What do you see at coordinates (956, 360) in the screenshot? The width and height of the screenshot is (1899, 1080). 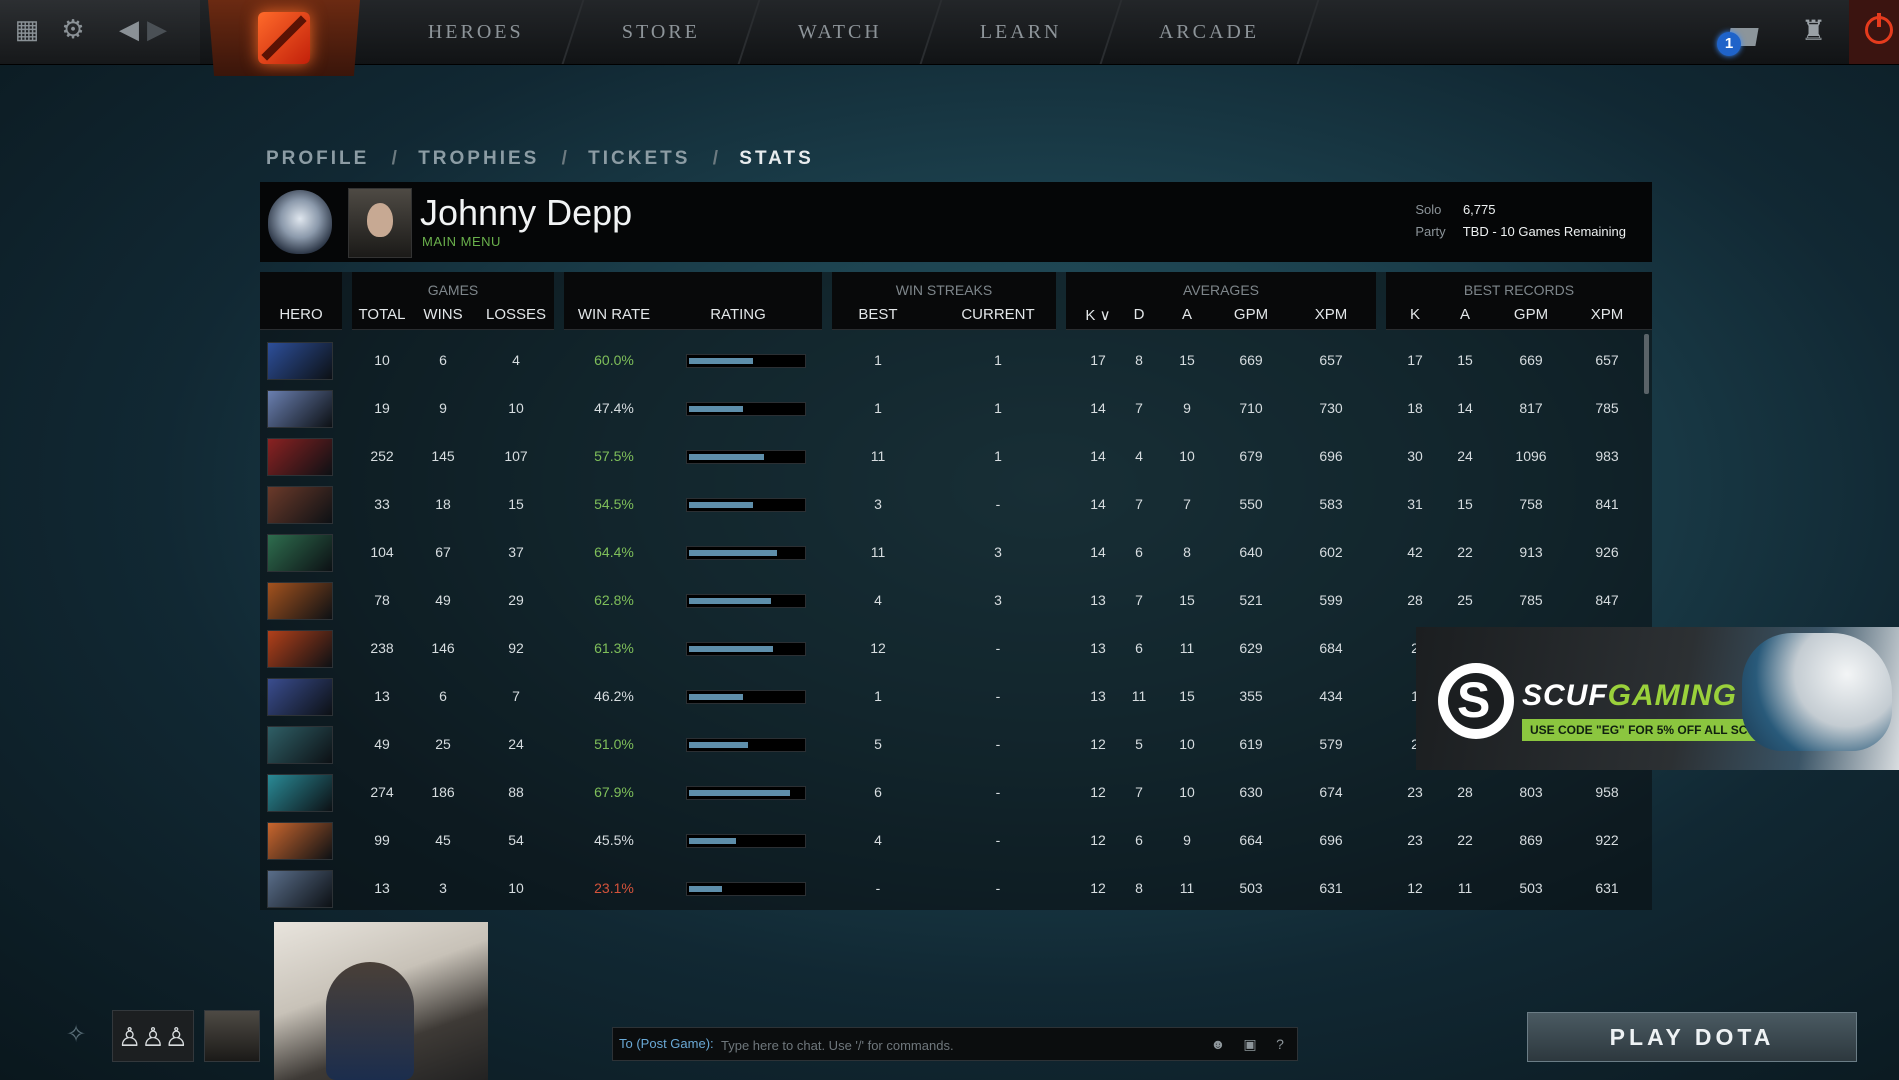 I see `table-row: 10 6 4 60.0% 1 1 17 8 15 669 657 17 15 669 657` at bounding box center [956, 360].